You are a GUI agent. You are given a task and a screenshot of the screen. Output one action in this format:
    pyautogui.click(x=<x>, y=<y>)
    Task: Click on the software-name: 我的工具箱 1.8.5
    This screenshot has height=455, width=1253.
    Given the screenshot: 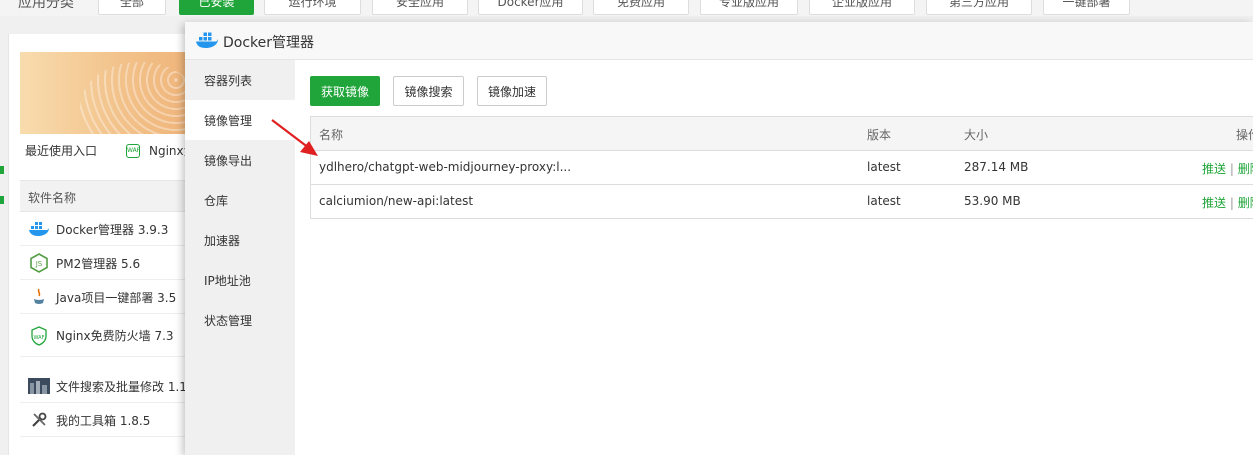 What is the action you would take?
    pyautogui.click(x=103, y=420)
    